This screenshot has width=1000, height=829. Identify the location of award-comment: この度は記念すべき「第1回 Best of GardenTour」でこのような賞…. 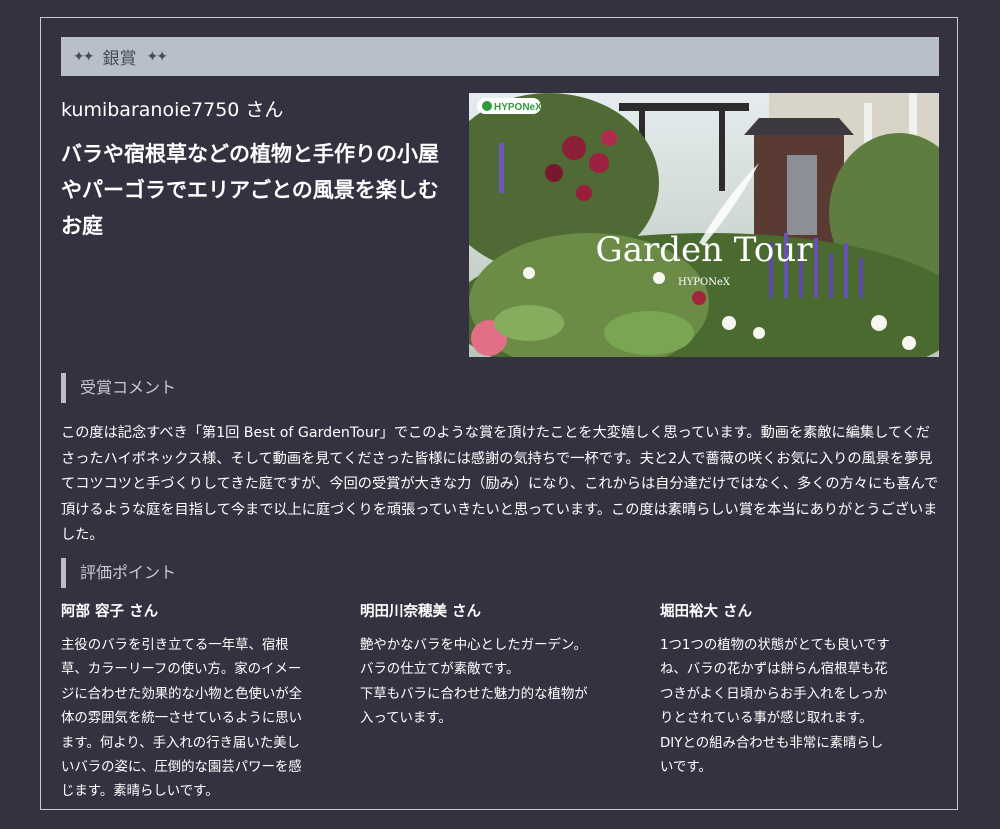
(500, 484).